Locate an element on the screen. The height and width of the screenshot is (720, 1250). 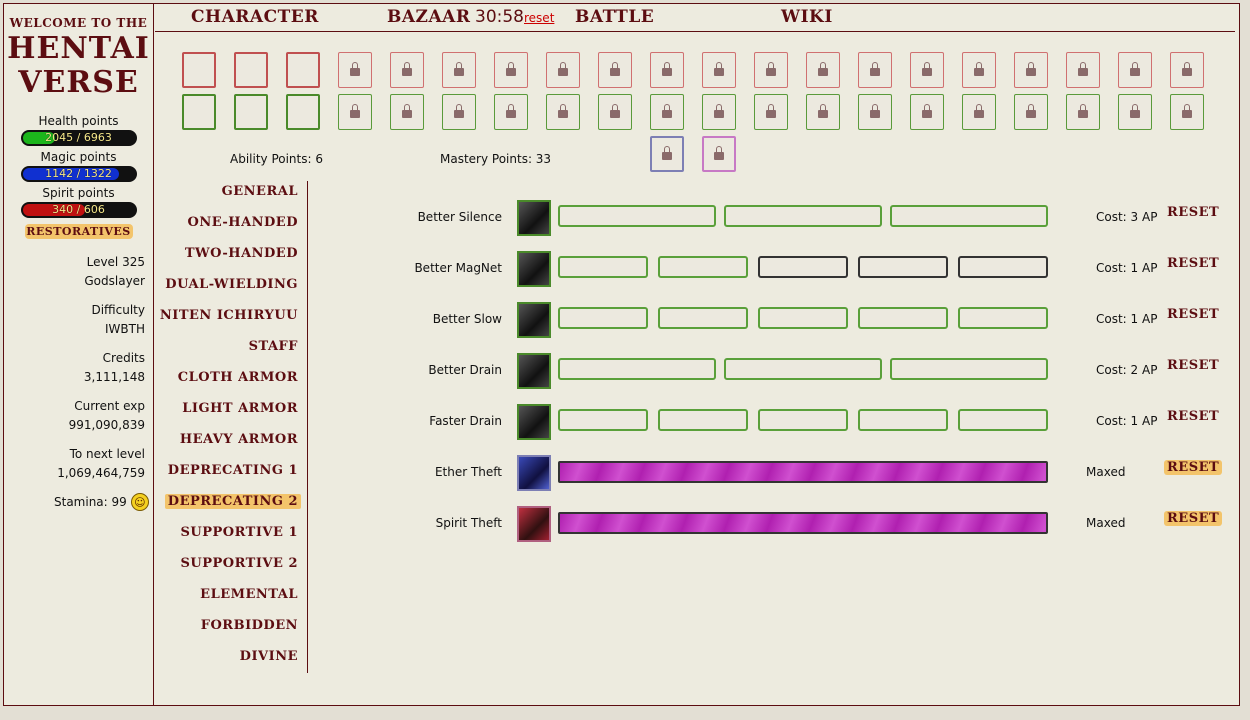
category-niten-ichiryuu: Niten Ichiryuu is located at coordinates (229, 315).